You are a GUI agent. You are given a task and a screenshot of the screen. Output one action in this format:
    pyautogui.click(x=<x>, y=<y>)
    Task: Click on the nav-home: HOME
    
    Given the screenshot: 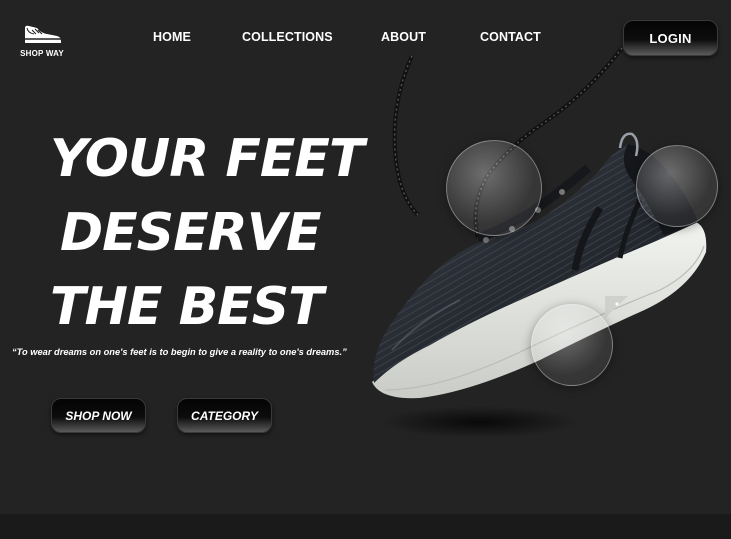 What is the action you would take?
    pyautogui.click(x=172, y=37)
    